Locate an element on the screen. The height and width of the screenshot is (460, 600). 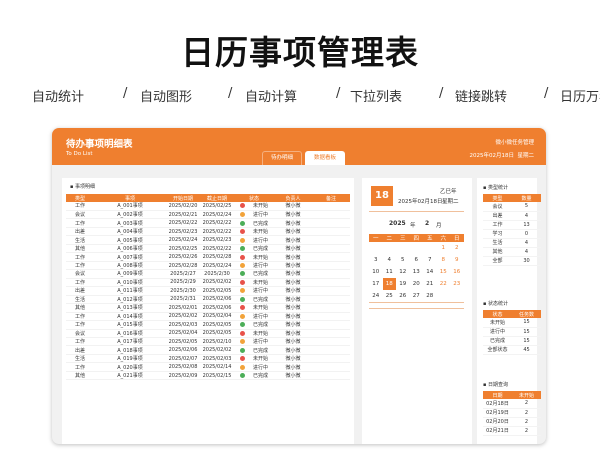
col-header-owner: 负责人 is located at coordinates (293, 198).